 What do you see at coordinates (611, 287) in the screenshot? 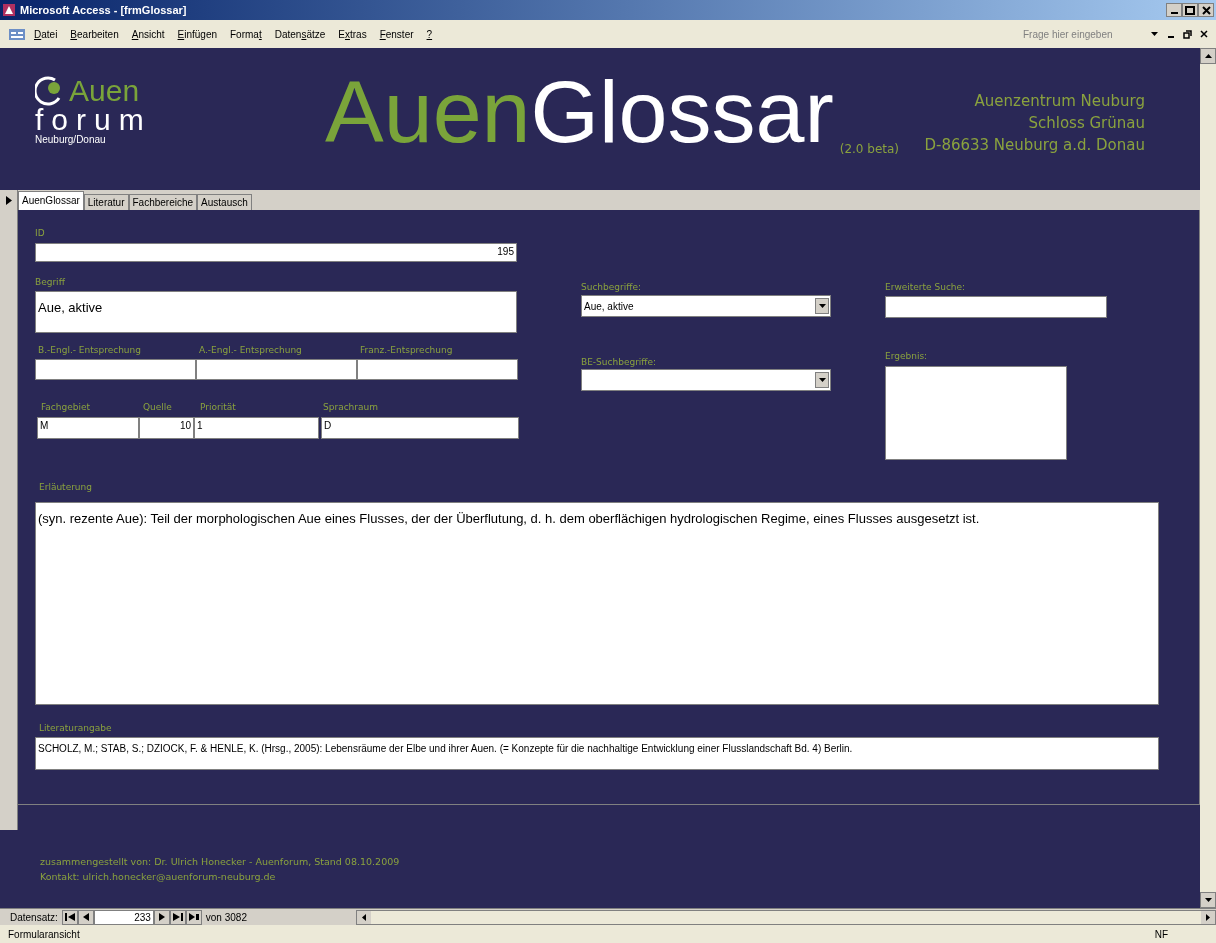
I see `field-label: Suchbegriffe:` at bounding box center [611, 287].